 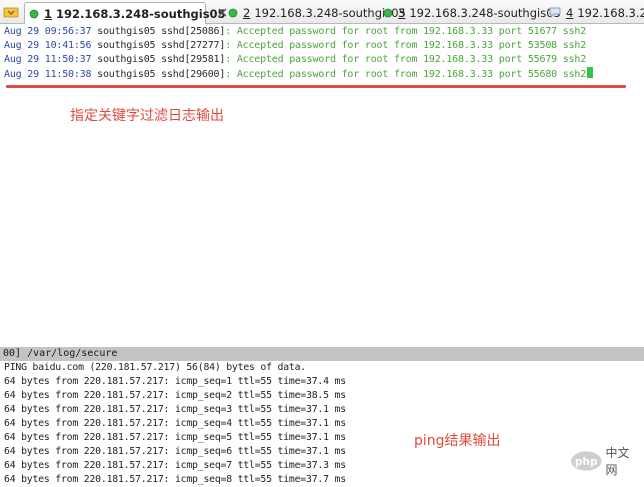 What do you see at coordinates (222, 13) in the screenshot?
I see `close-icon` at bounding box center [222, 13].